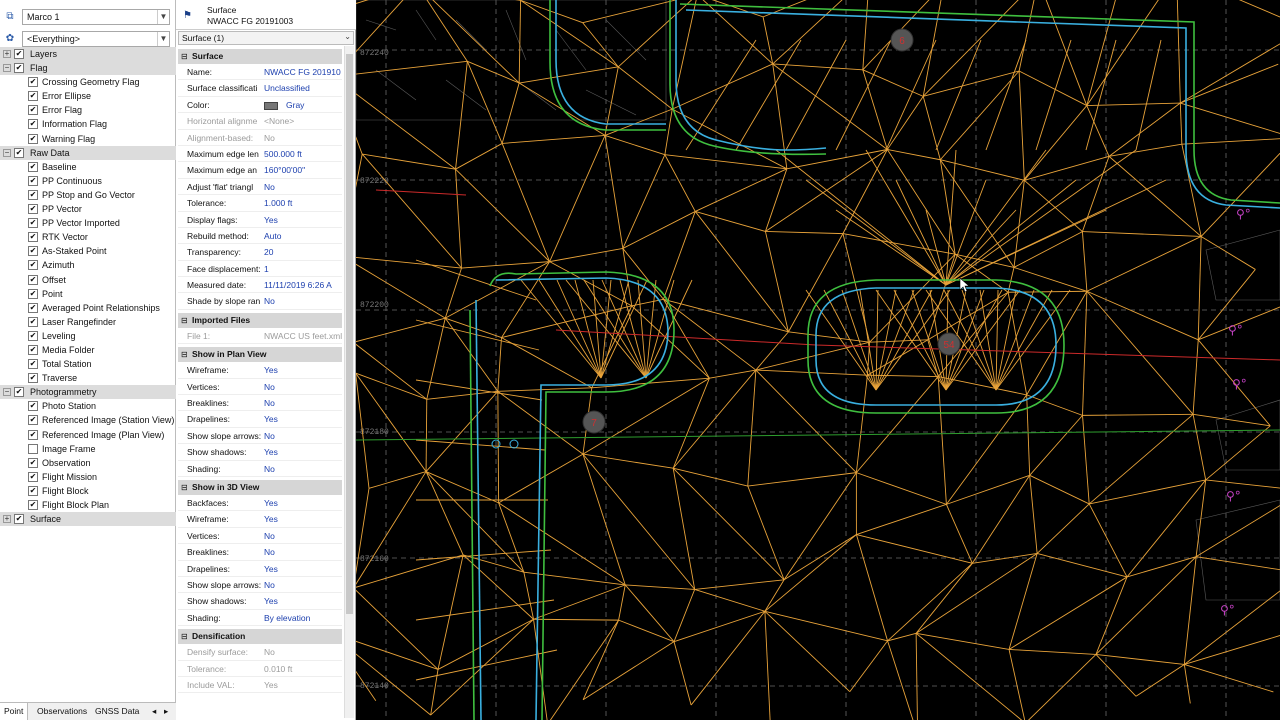 The width and height of the screenshot is (1280, 720). What do you see at coordinates (260, 469) in the screenshot?
I see `property-row: Shading: No` at bounding box center [260, 469].